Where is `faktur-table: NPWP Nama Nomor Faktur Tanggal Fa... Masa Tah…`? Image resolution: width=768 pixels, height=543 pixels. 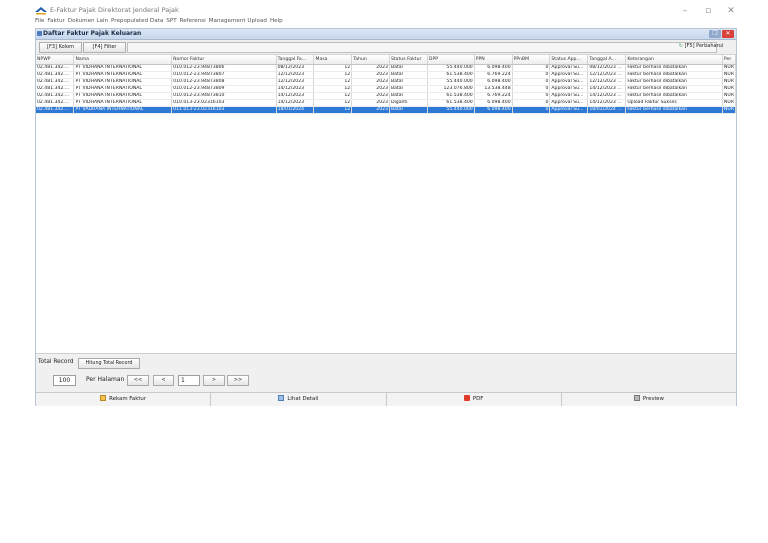 faktur-table: NPWP Nama Nomor Faktur Tanggal Fa... Masa Tah… is located at coordinates (386, 84).